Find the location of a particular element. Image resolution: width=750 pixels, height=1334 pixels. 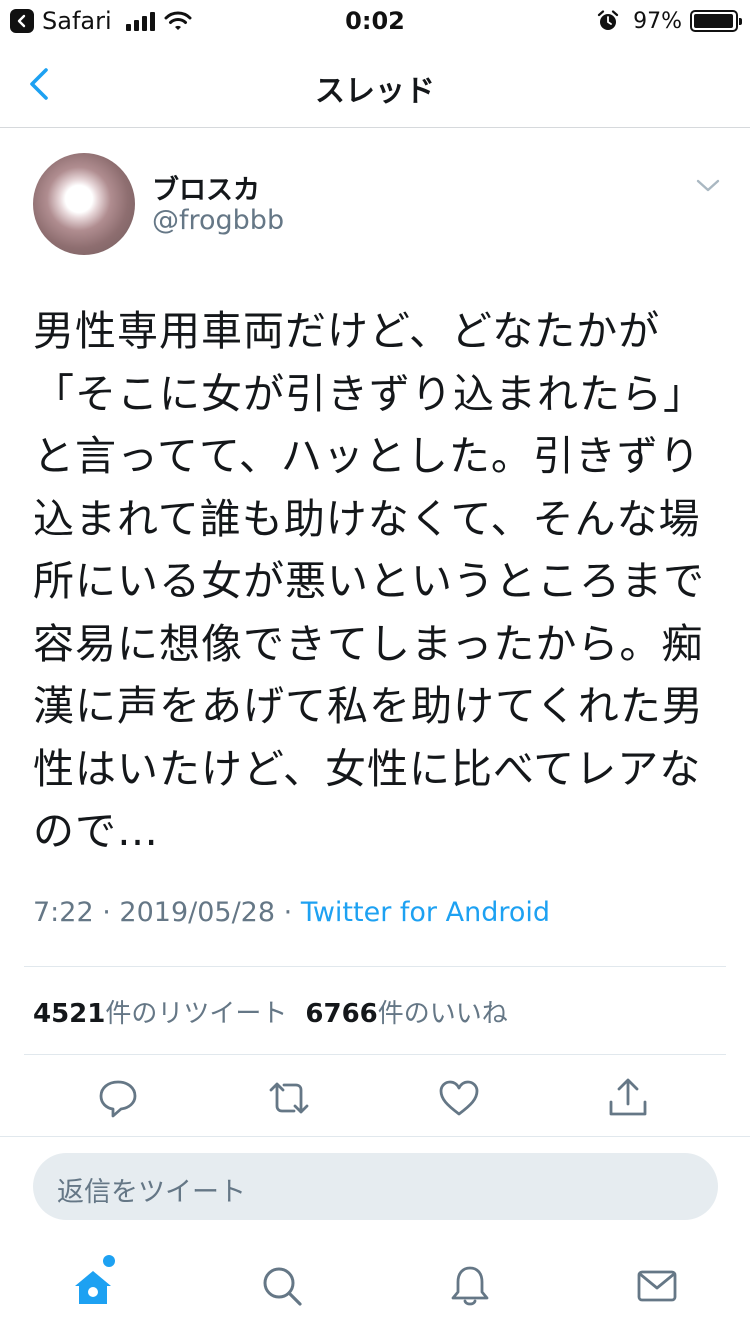

share-icon is located at coordinates (628, 1098).